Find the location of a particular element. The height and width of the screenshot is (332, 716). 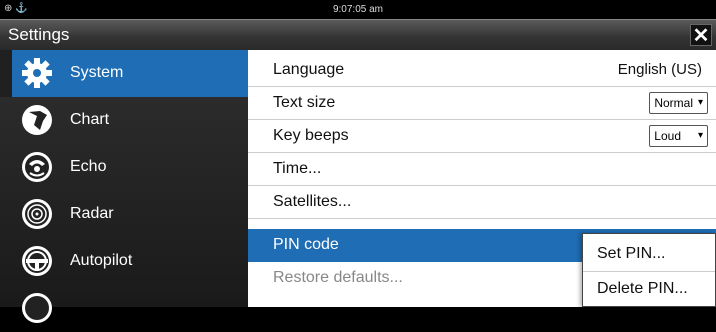

setting-row-language: Language English (US) is located at coordinates (482, 70).